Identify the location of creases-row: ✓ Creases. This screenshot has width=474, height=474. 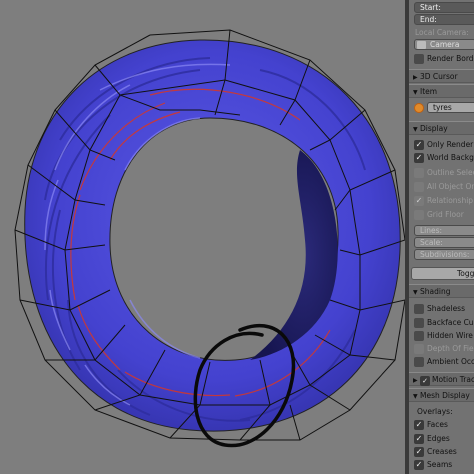
(441, 452).